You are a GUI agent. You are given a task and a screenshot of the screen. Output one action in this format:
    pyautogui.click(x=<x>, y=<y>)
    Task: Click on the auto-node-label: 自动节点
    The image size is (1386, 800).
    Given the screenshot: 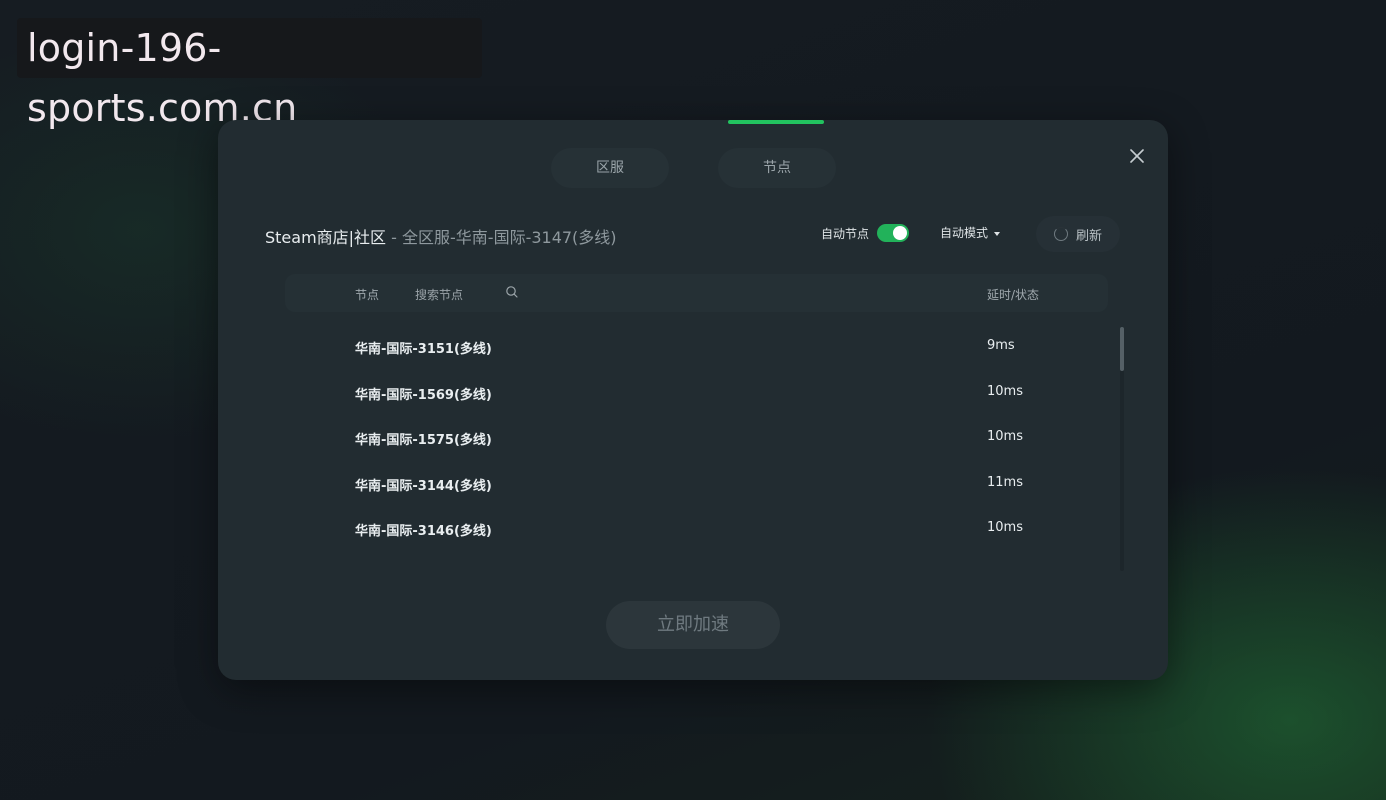 What is the action you would take?
    pyautogui.click(x=845, y=233)
    